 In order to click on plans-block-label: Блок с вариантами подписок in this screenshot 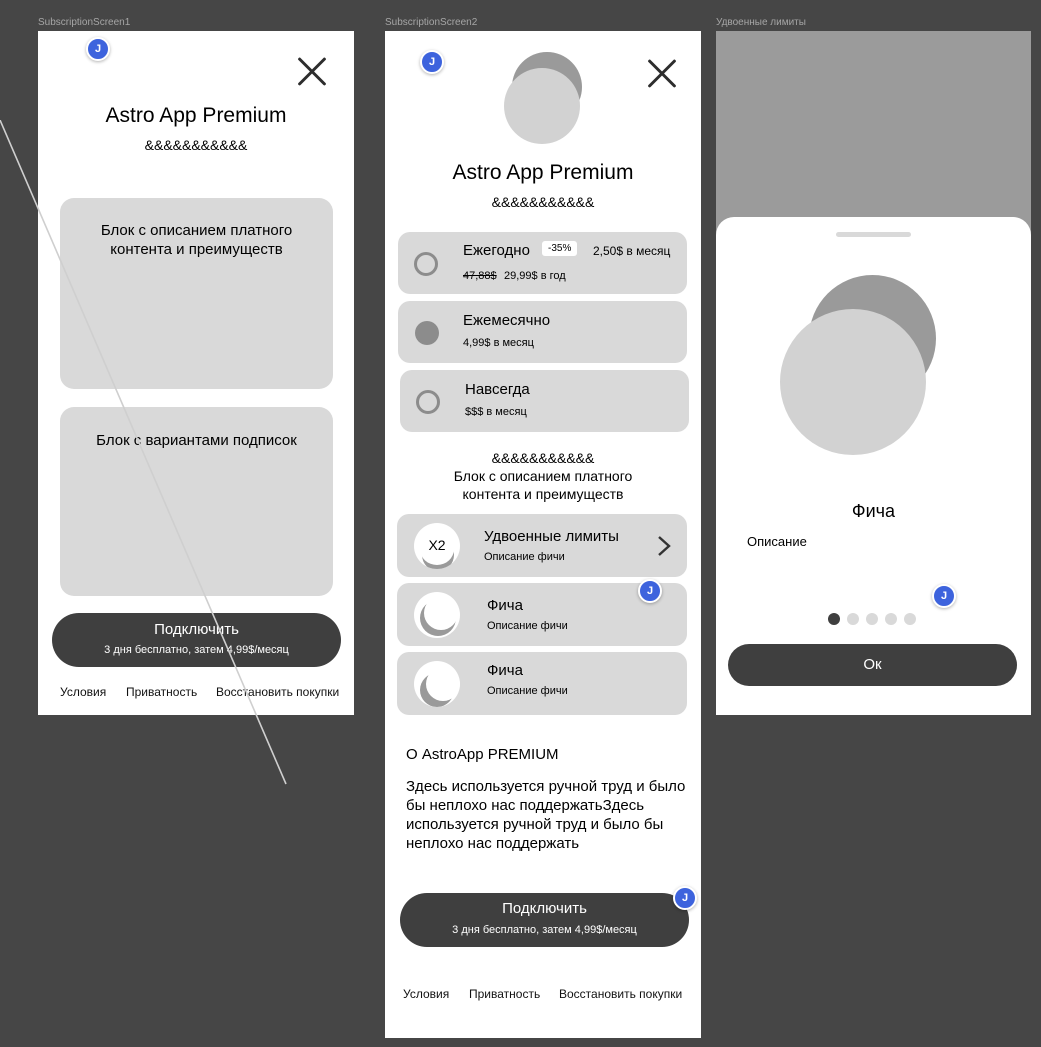, I will do `click(196, 440)`.